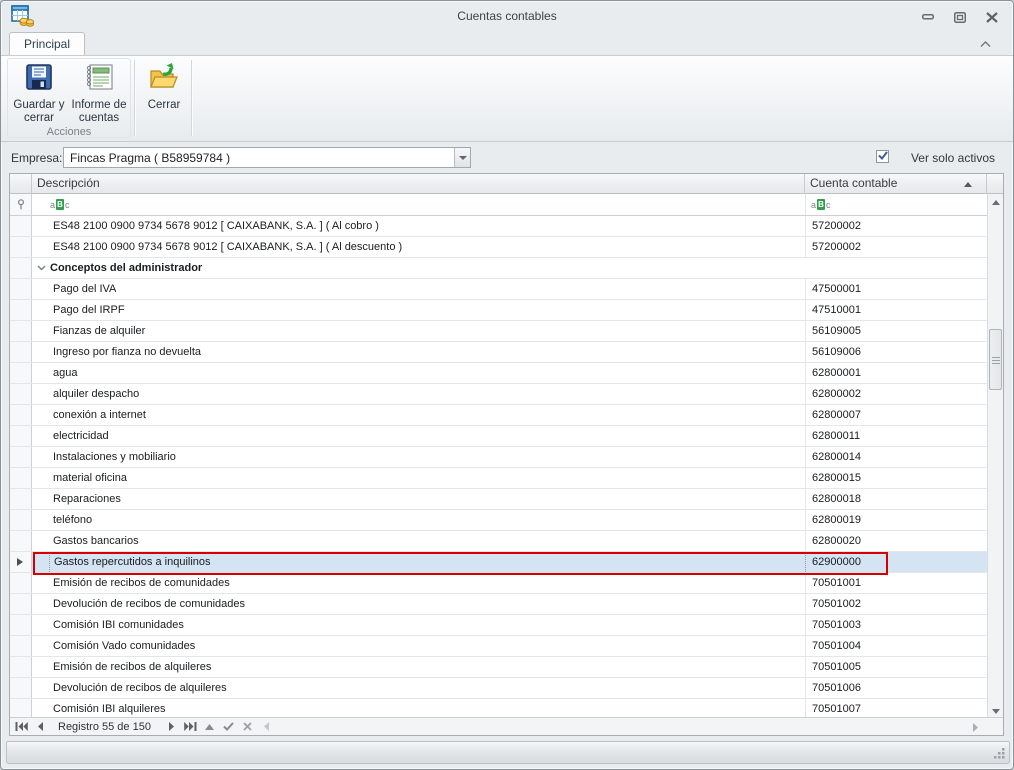 This screenshot has width=1014, height=770. What do you see at coordinates (896, 478) in the screenshot?
I see `cell-cuenta-contable: 62800015` at bounding box center [896, 478].